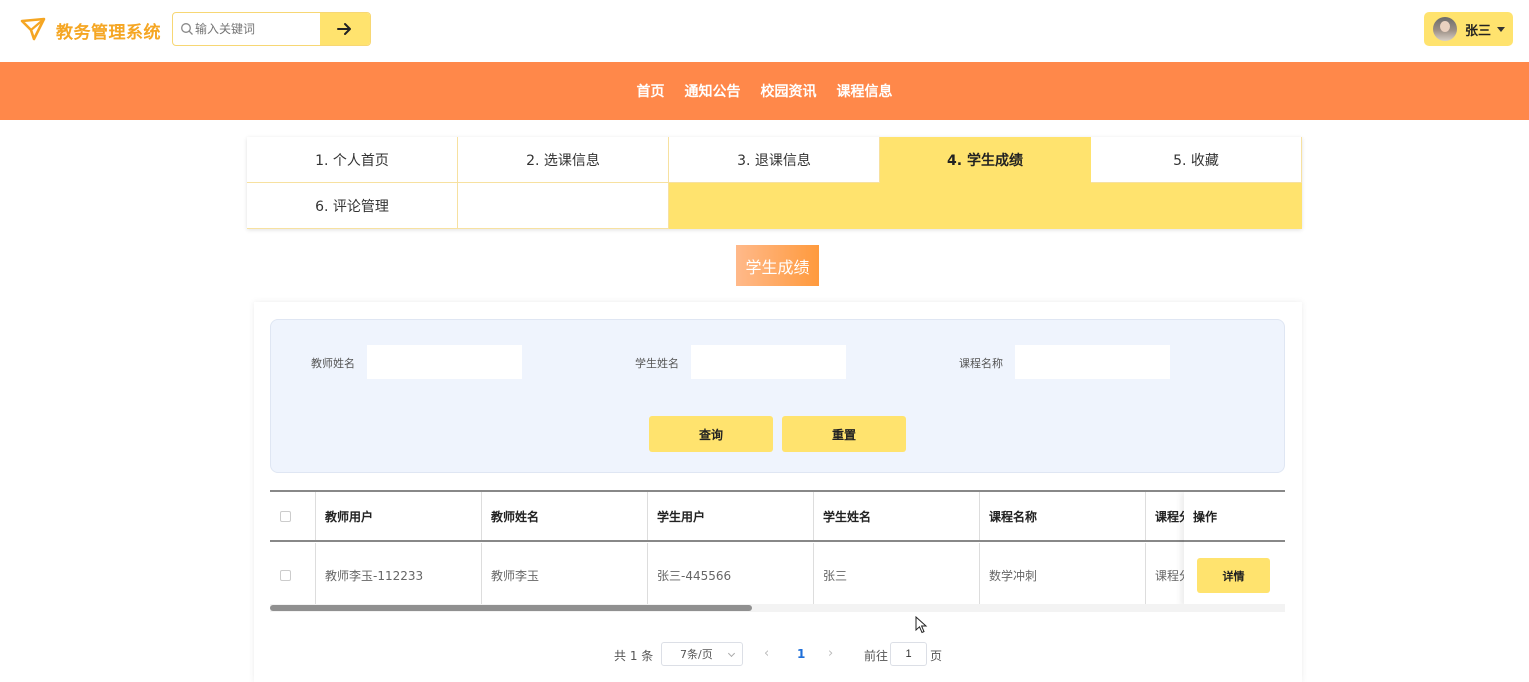 The width and height of the screenshot is (1529, 682). I want to click on prev-page-icon: ‹, so click(766, 653).